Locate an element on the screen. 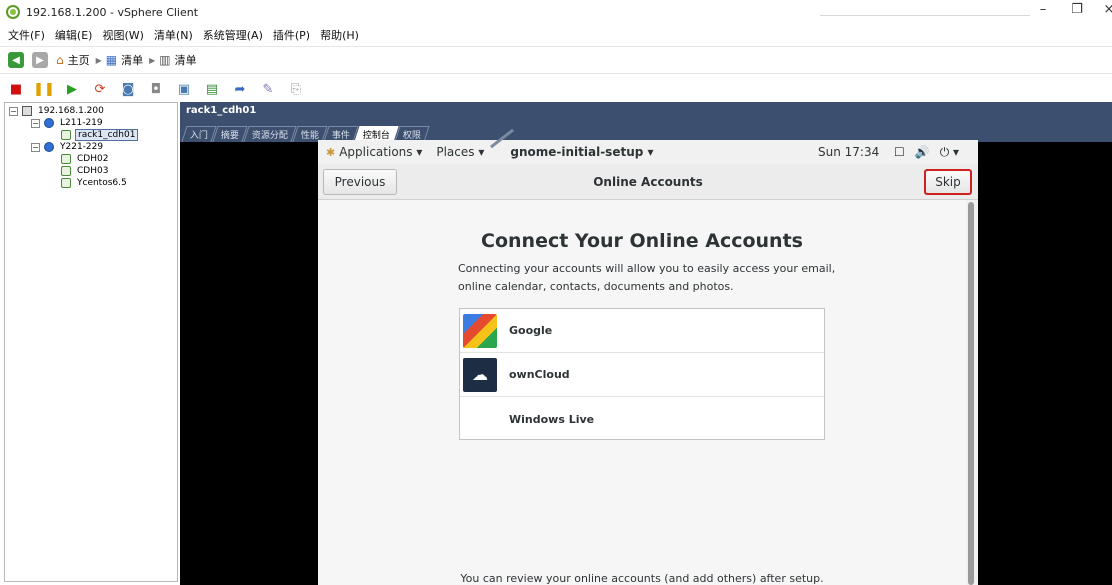 Image resolution: width=1112 pixels, height=585 pixels. tree-item-vm: CDH03 is located at coordinates (91, 171).